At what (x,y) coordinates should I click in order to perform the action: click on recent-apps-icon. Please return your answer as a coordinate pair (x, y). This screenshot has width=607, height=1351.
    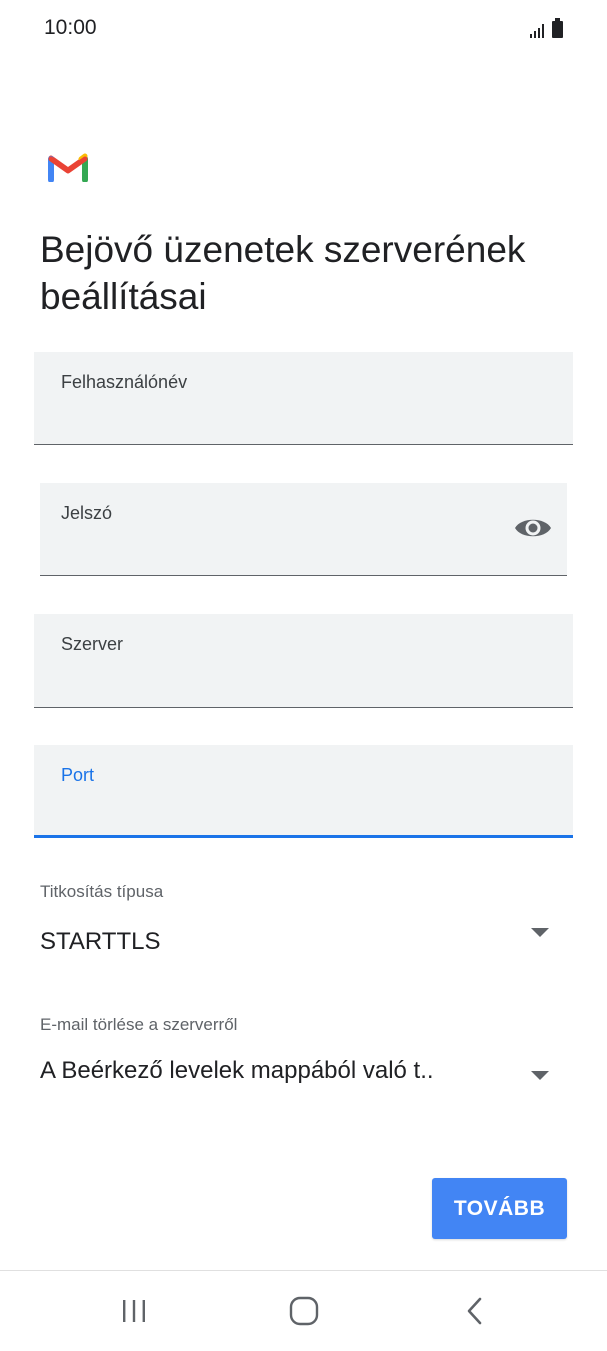
    Looking at the image, I should click on (134, 1311).